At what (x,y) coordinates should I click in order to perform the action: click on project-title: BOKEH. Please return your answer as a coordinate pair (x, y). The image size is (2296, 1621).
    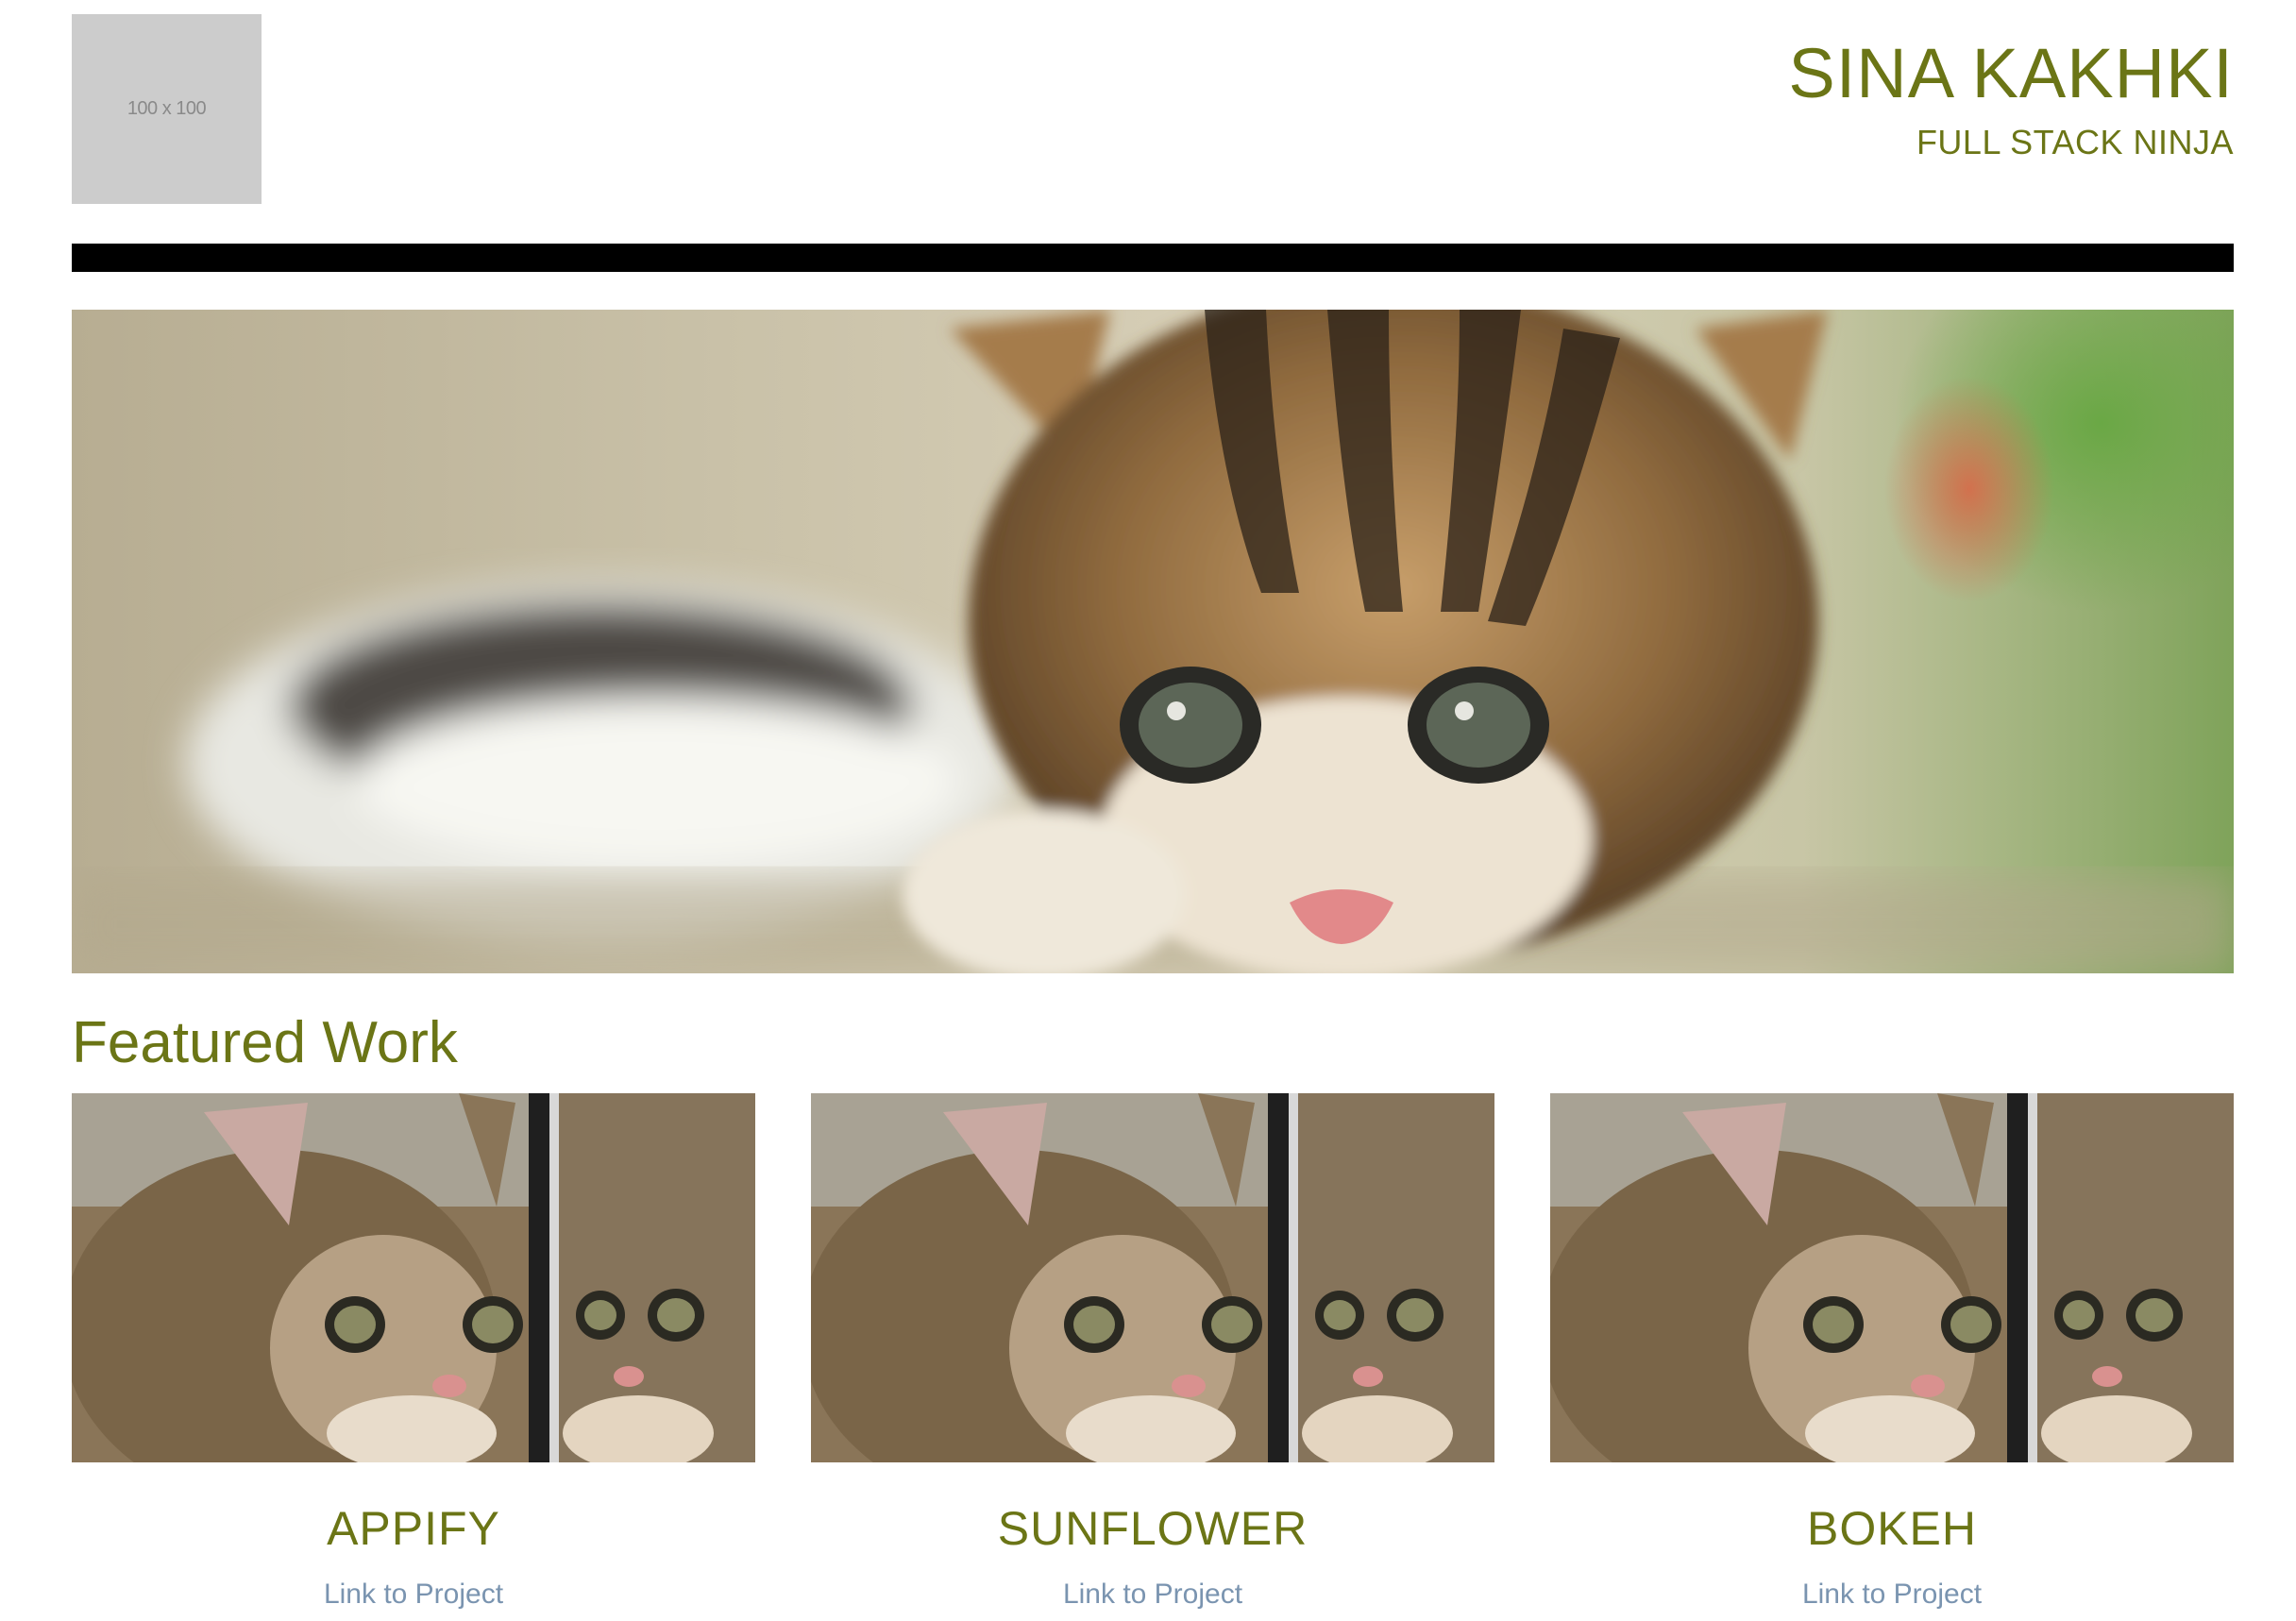
    Looking at the image, I should click on (1892, 1528).